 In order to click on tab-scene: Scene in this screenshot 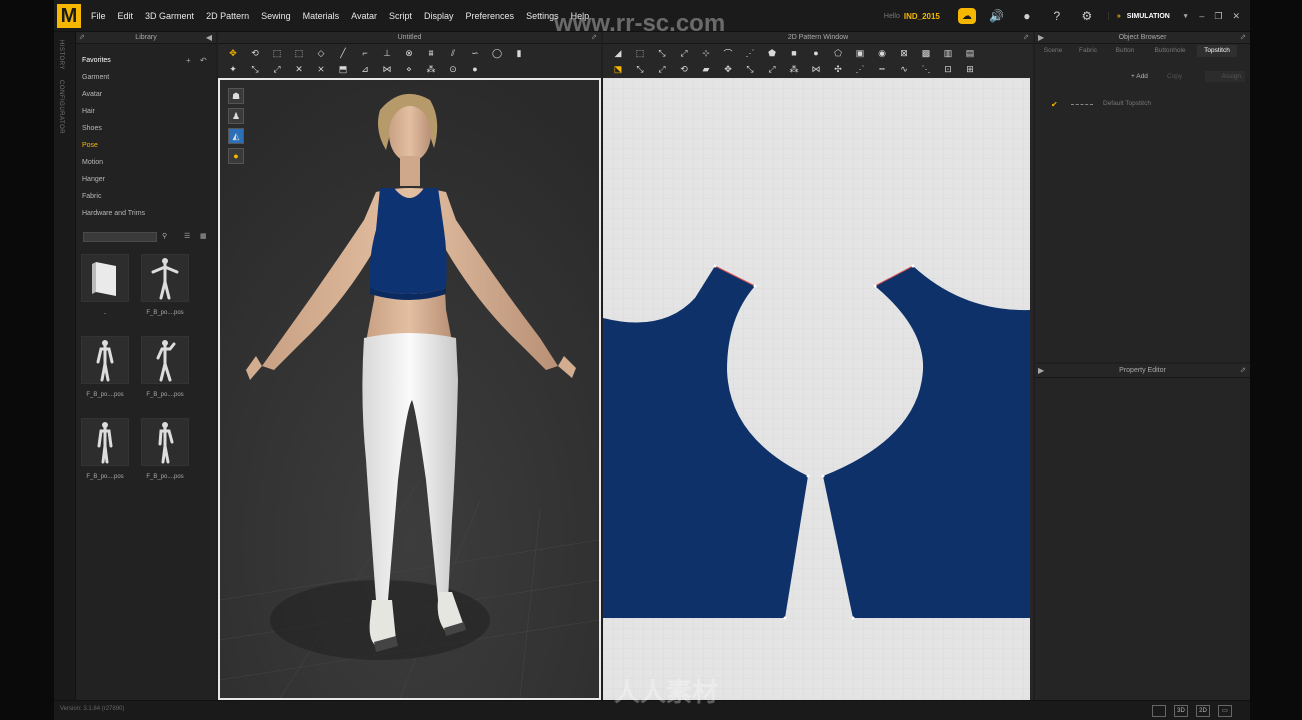, I will do `click(1053, 51)`.